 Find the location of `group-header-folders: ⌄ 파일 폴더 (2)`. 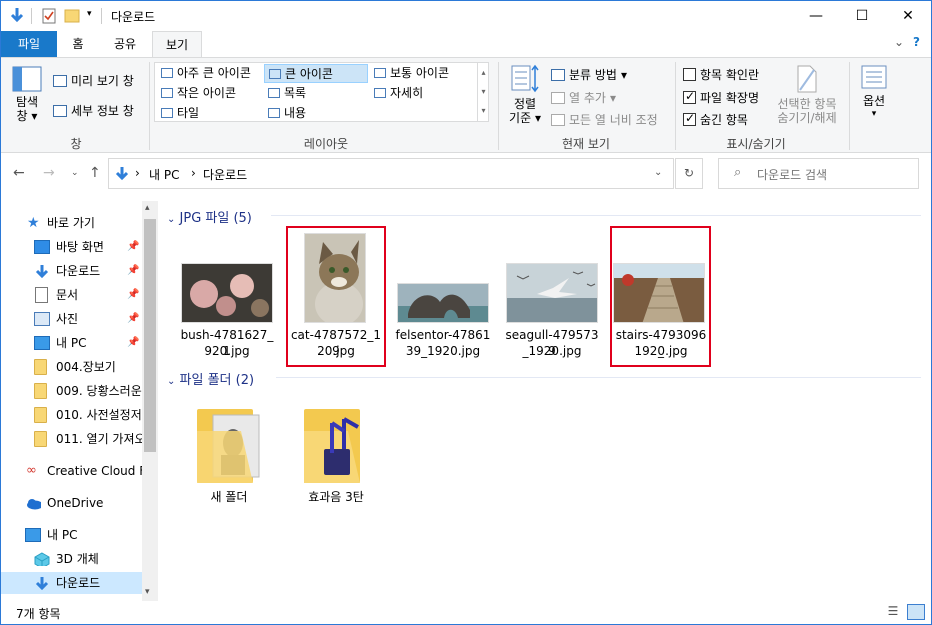

group-header-folders: ⌄ 파일 폴더 (2) is located at coordinates (210, 378).